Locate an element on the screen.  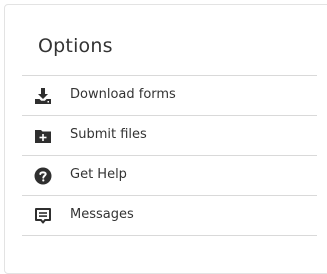
download-icon is located at coordinates (43, 96).